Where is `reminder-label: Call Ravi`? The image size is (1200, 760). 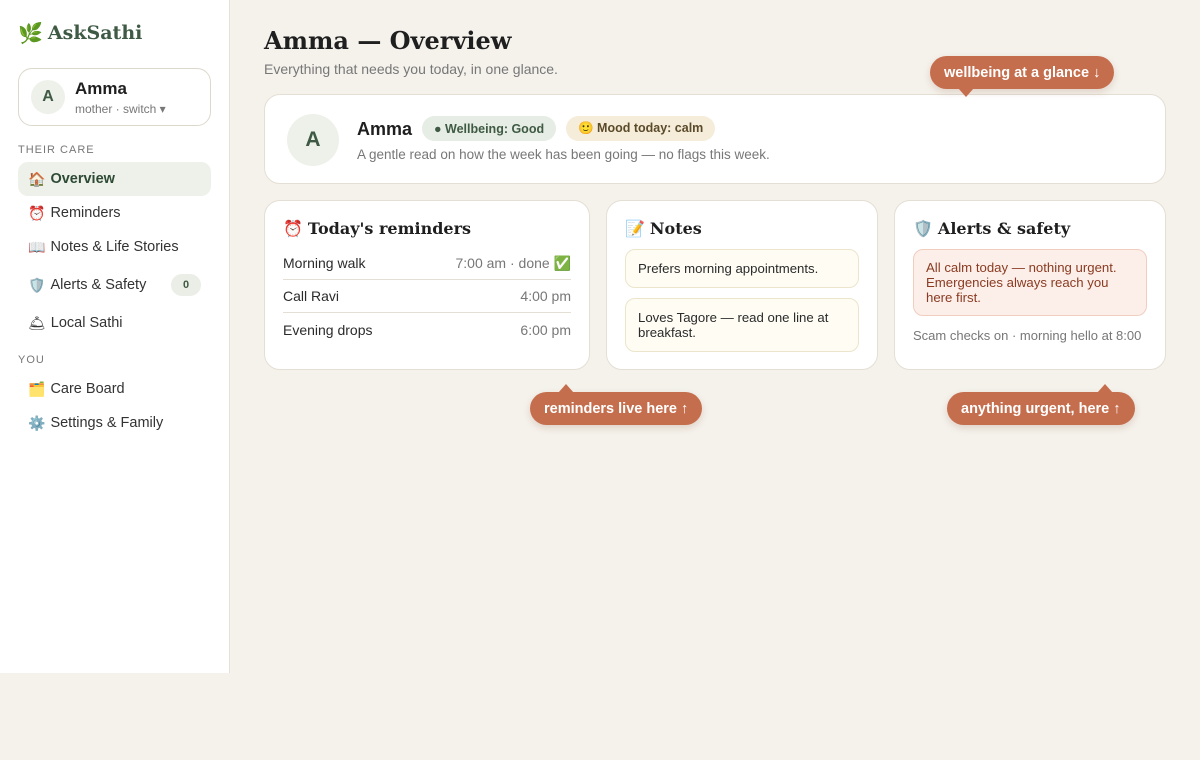 reminder-label: Call Ravi is located at coordinates (311, 296).